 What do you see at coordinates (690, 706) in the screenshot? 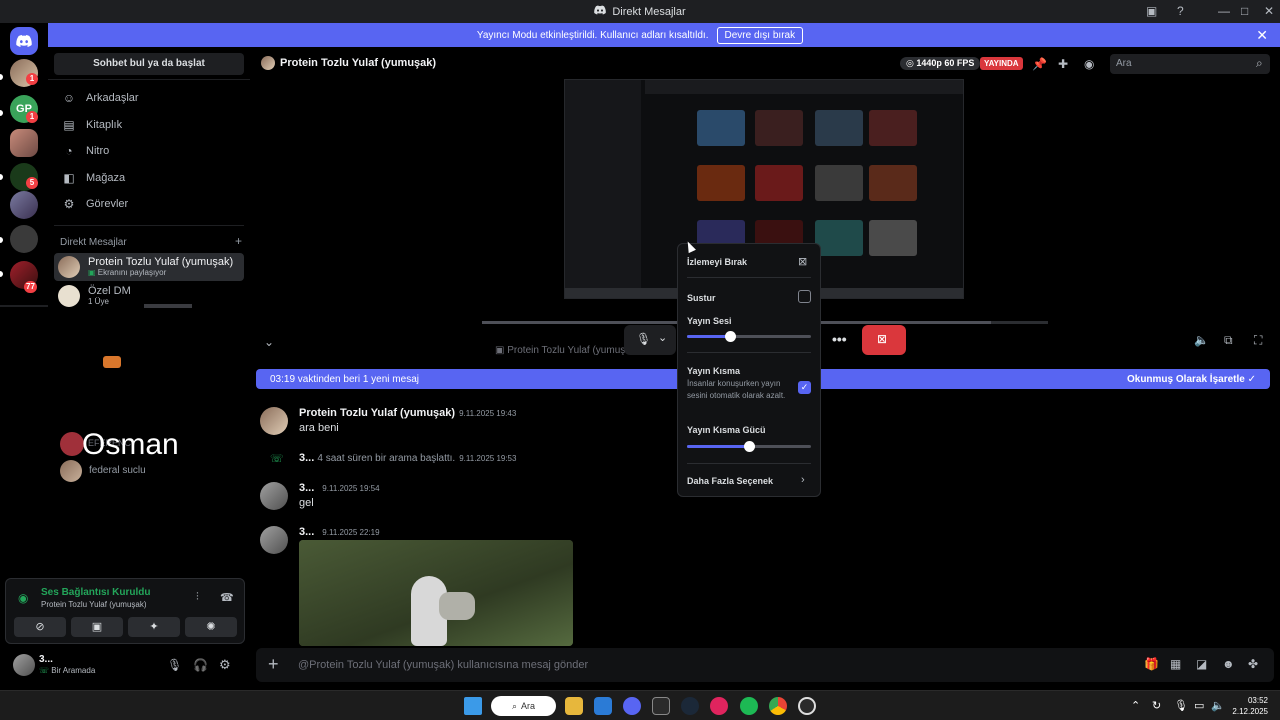
I see `steam-icon` at bounding box center [690, 706].